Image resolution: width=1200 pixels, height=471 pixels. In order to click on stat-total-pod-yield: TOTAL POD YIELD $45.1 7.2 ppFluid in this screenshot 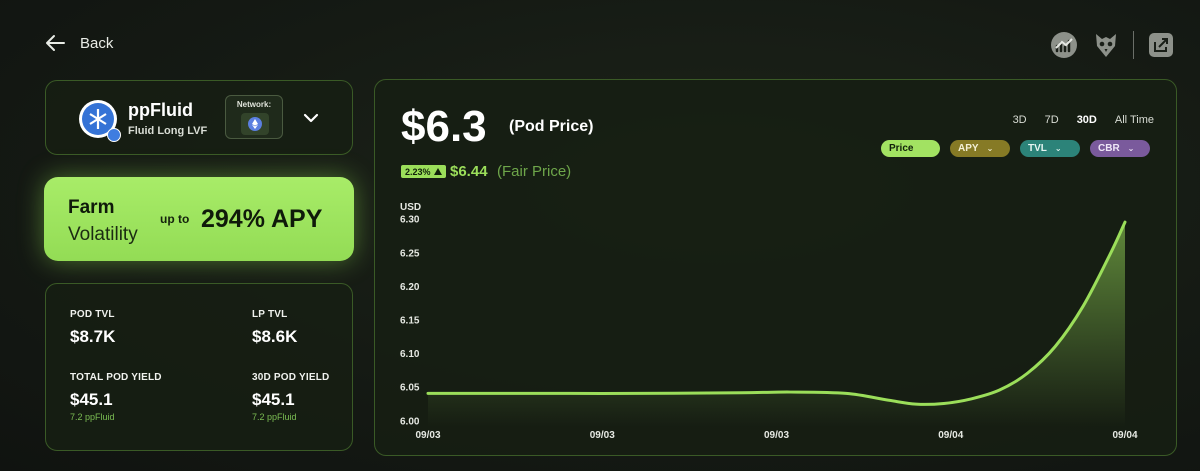, I will do `click(116, 397)`.